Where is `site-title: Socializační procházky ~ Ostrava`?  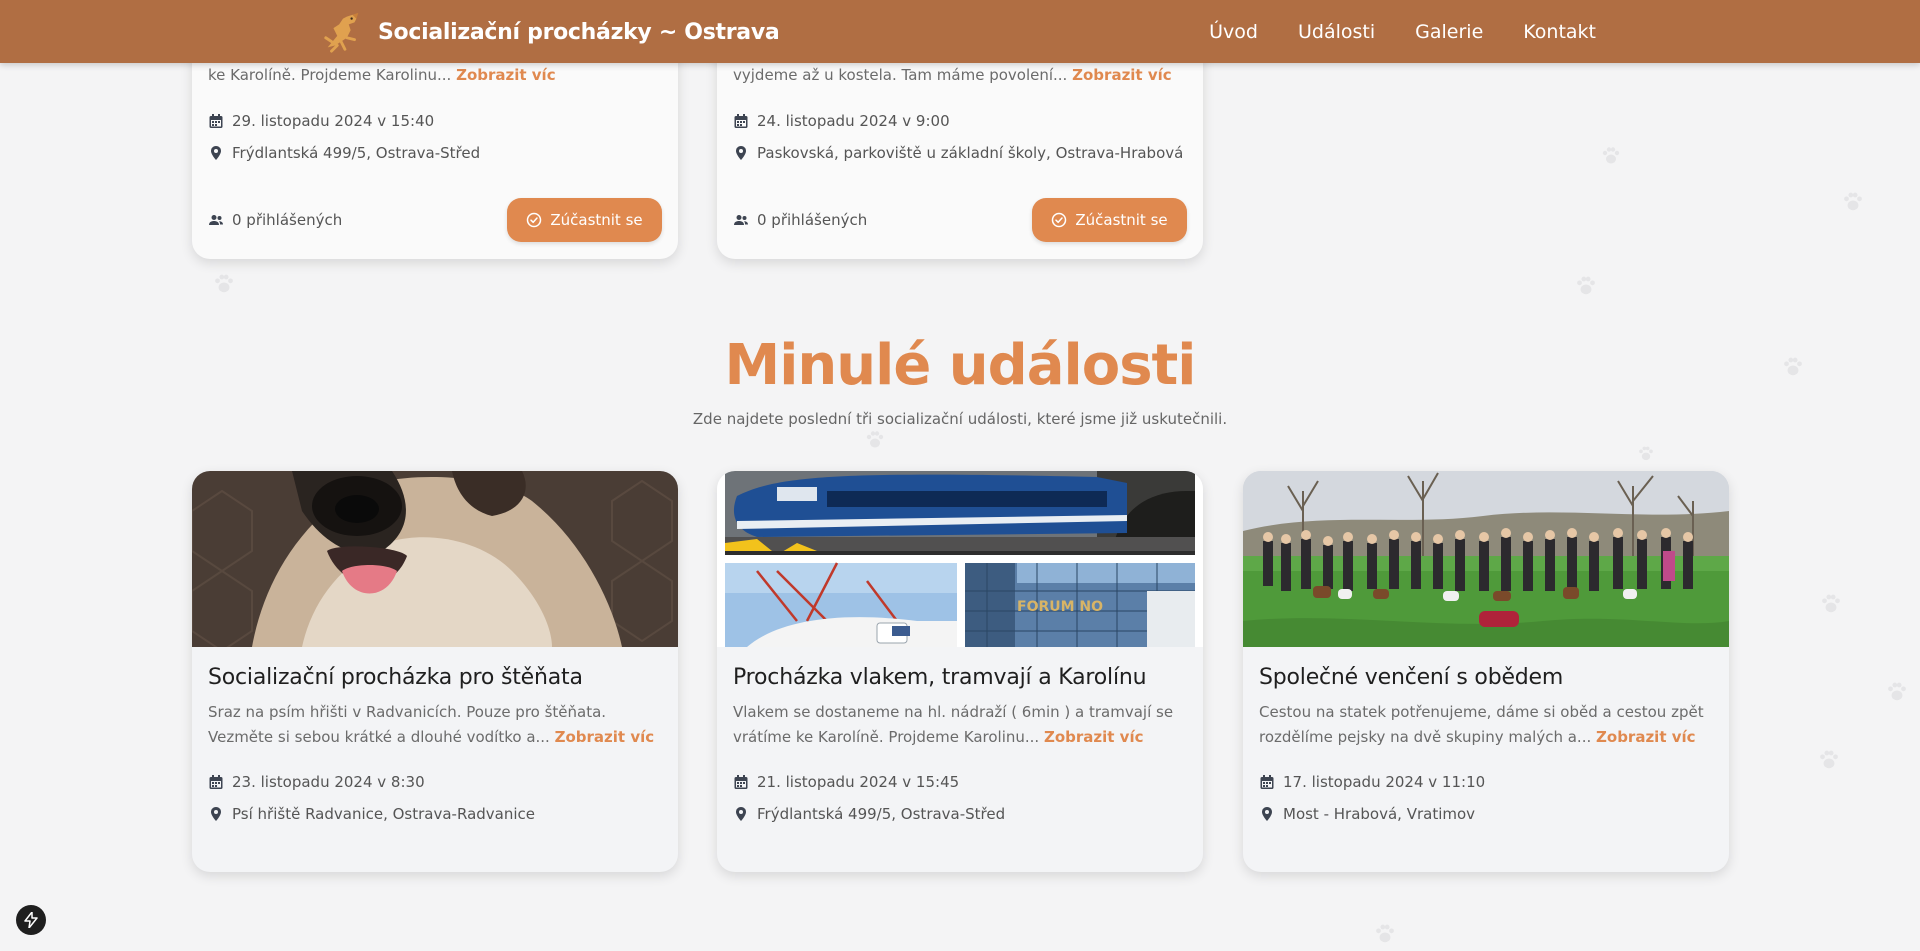 site-title: Socializační procházky ~ Ostrava is located at coordinates (579, 32).